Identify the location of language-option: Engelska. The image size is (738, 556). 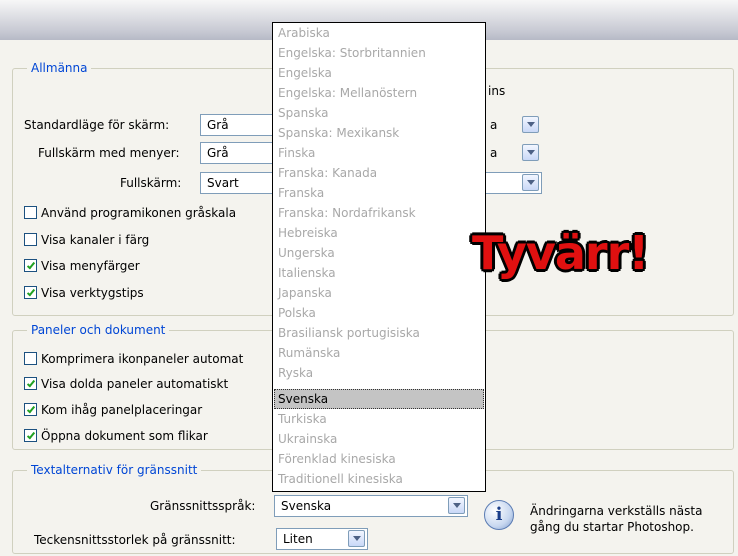
(305, 73).